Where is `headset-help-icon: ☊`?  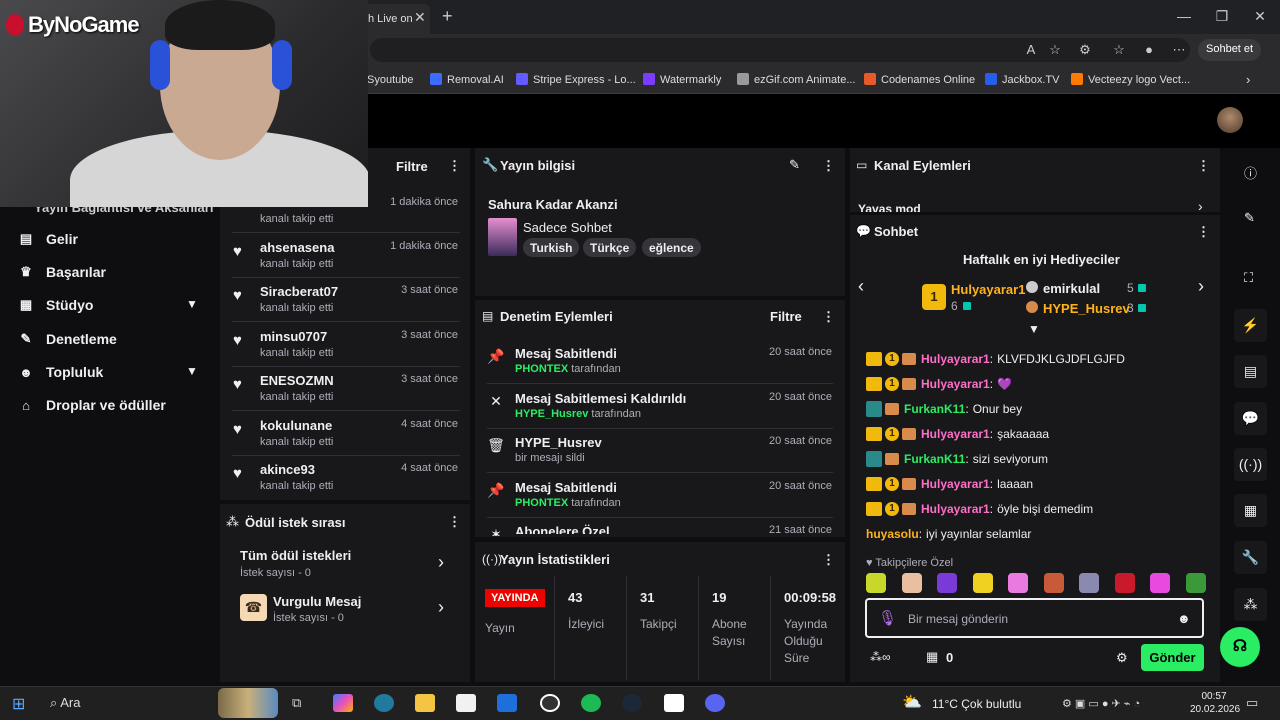
headset-help-icon: ☊ is located at coordinates (1240, 647).